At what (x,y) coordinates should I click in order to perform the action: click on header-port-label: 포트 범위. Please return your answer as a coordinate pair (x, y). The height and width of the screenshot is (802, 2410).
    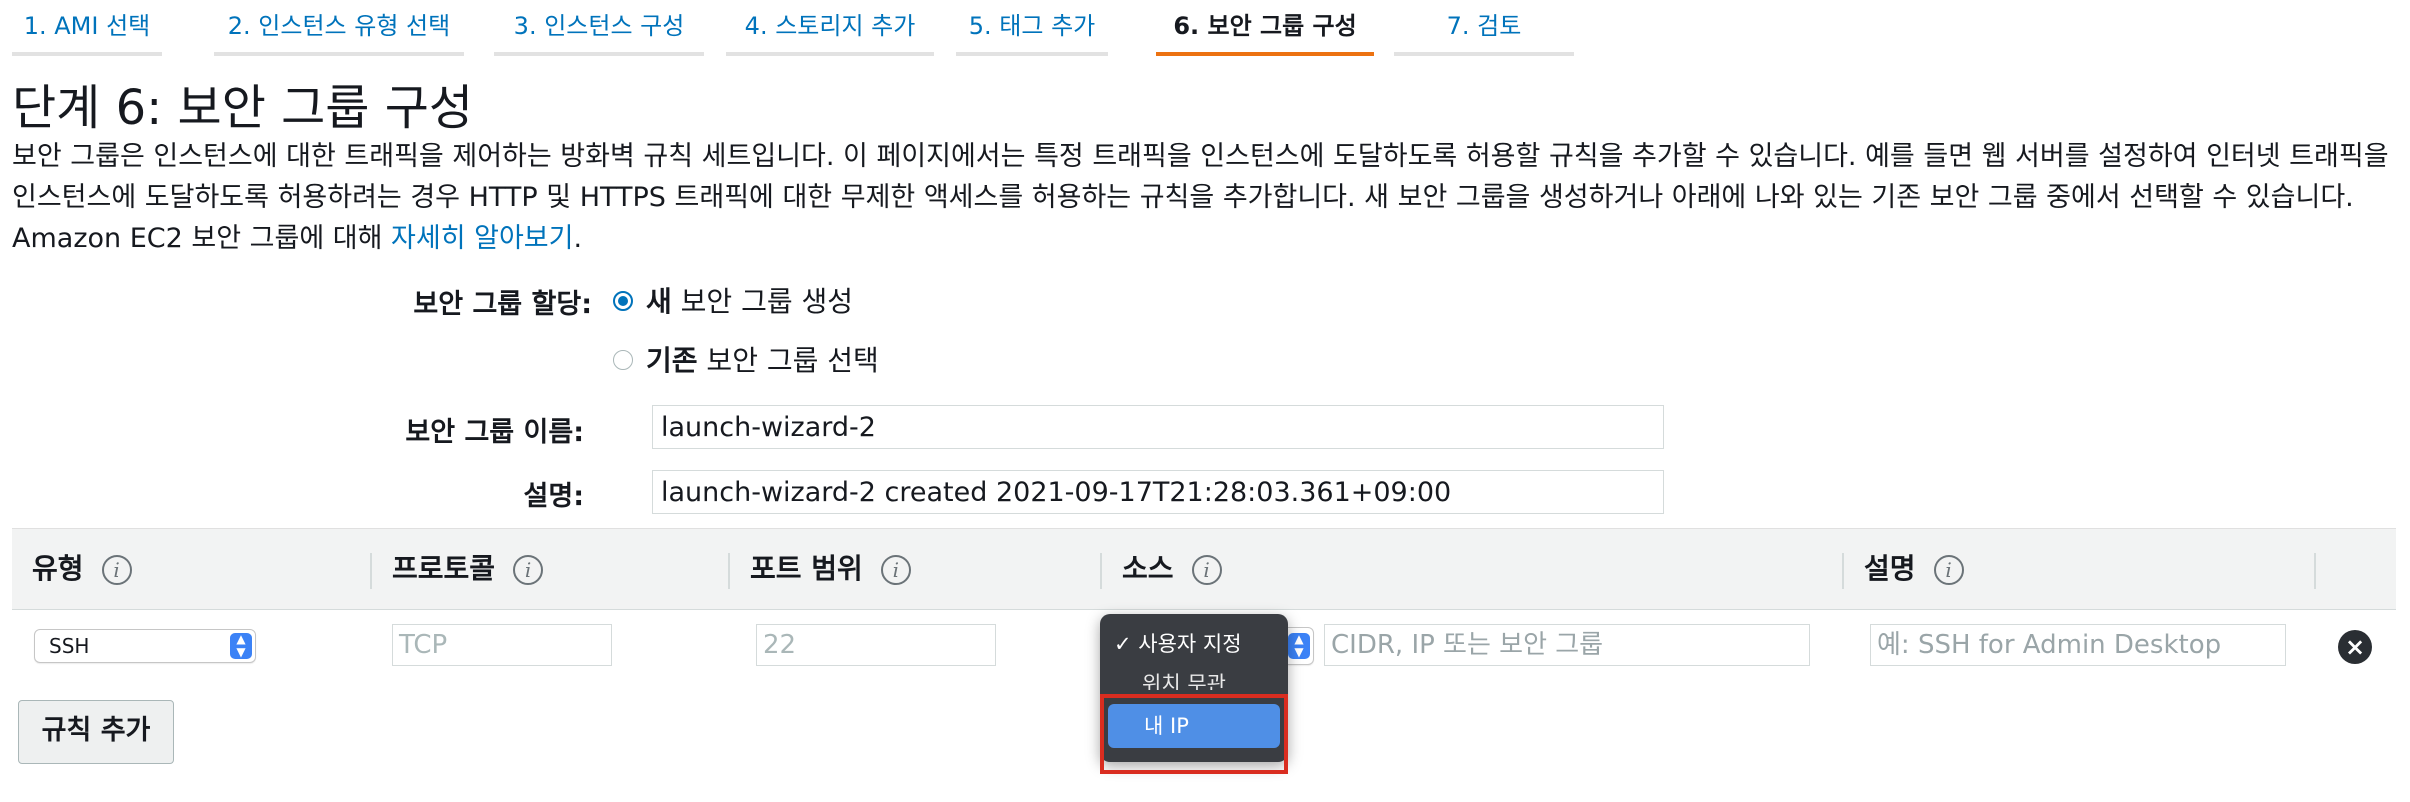
    Looking at the image, I should click on (806, 568).